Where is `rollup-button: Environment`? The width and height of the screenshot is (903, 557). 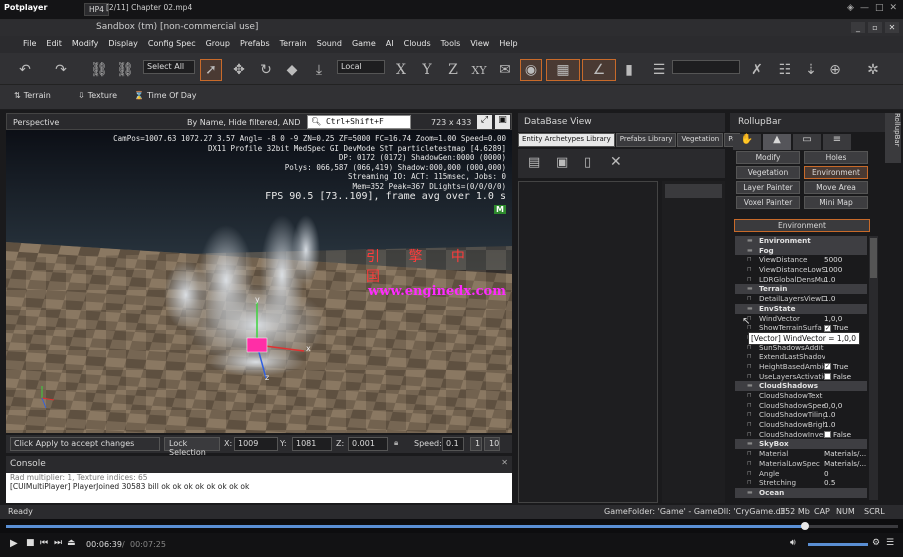 rollup-button: Environment is located at coordinates (836, 172).